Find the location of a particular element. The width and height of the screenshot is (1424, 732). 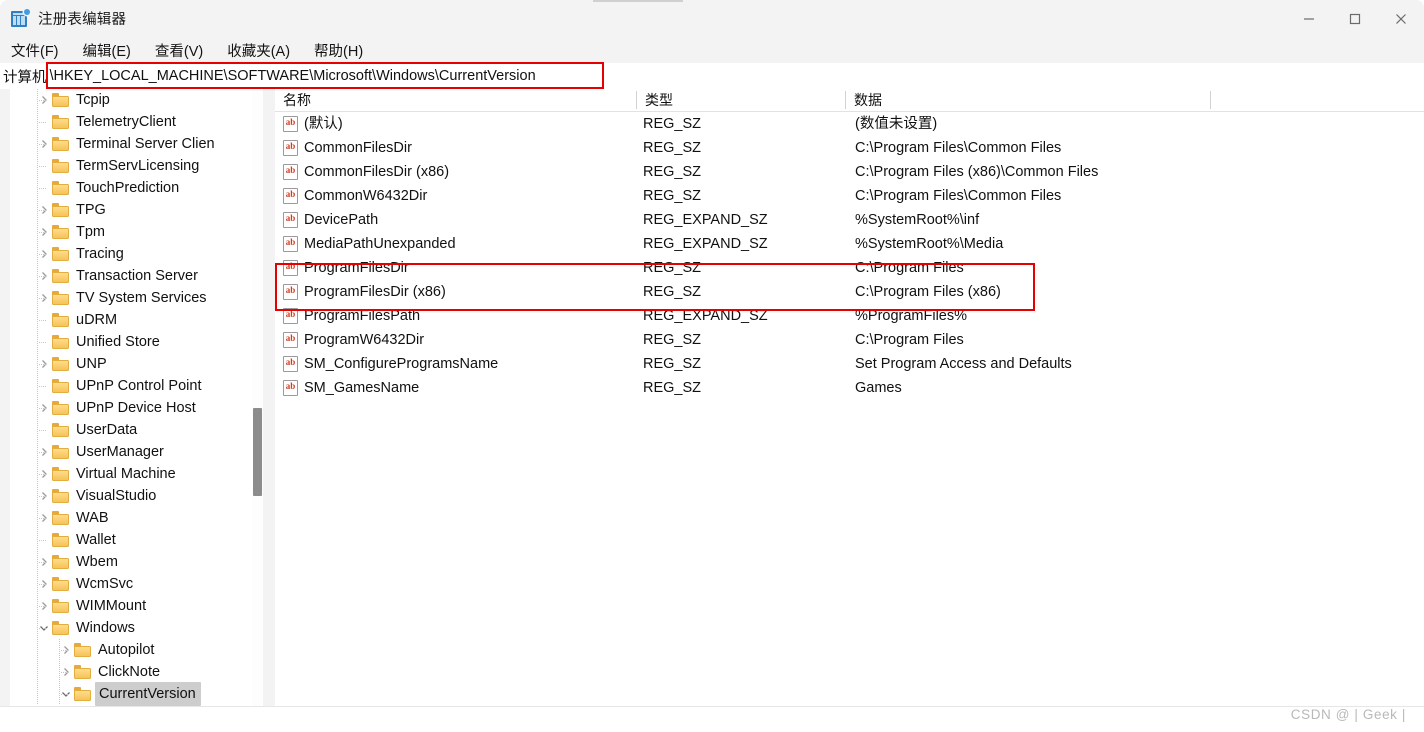

tree-item-autopilot: Autopilot is located at coordinates (135, 650).